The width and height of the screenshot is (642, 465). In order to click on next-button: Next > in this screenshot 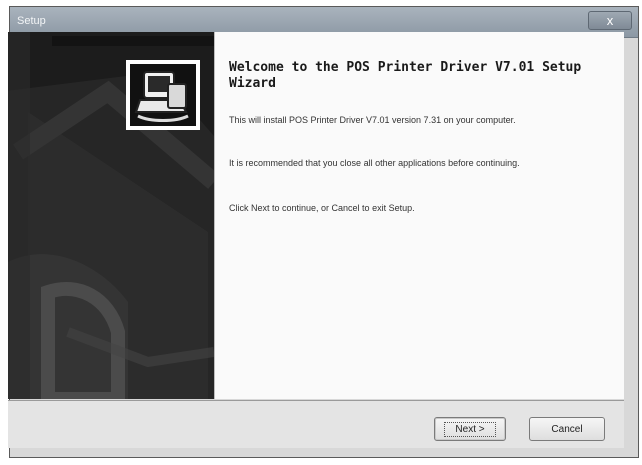, I will do `click(470, 429)`.